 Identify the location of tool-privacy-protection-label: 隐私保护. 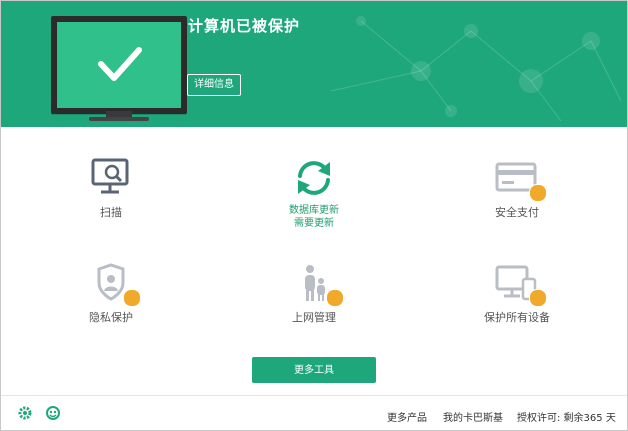
(111, 317).